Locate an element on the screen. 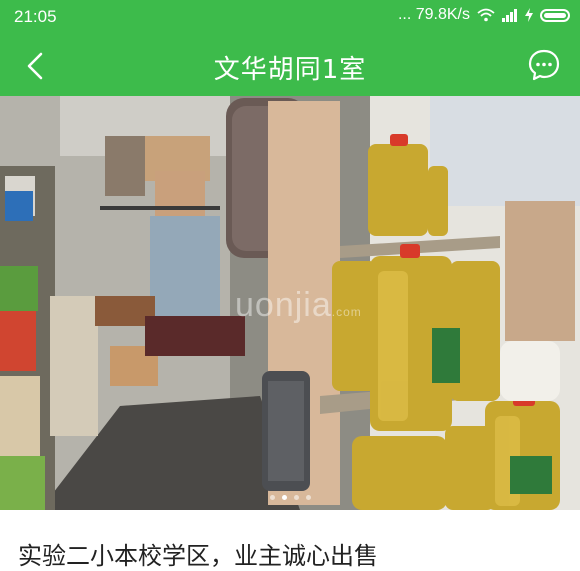 The height and width of the screenshot is (571, 580). status-indicators: ... 79.8K/s is located at coordinates (484, 15).